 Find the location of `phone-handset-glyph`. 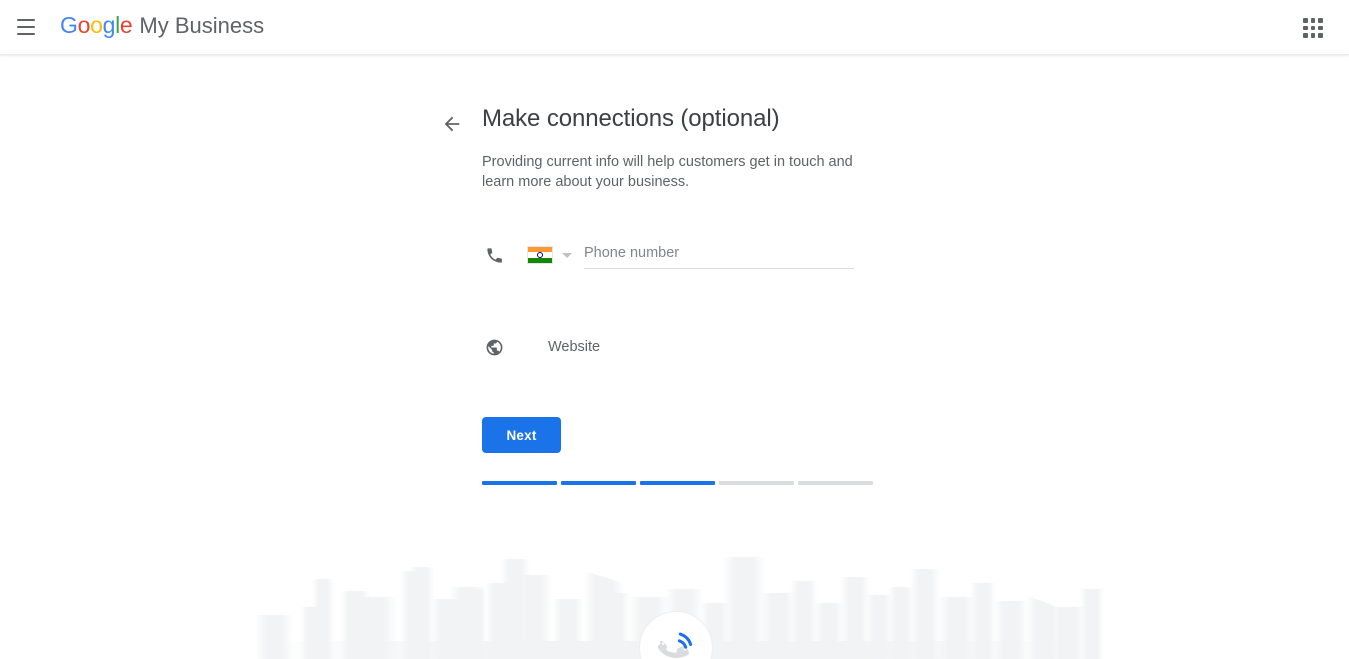

phone-handset-glyph is located at coordinates (494, 255).